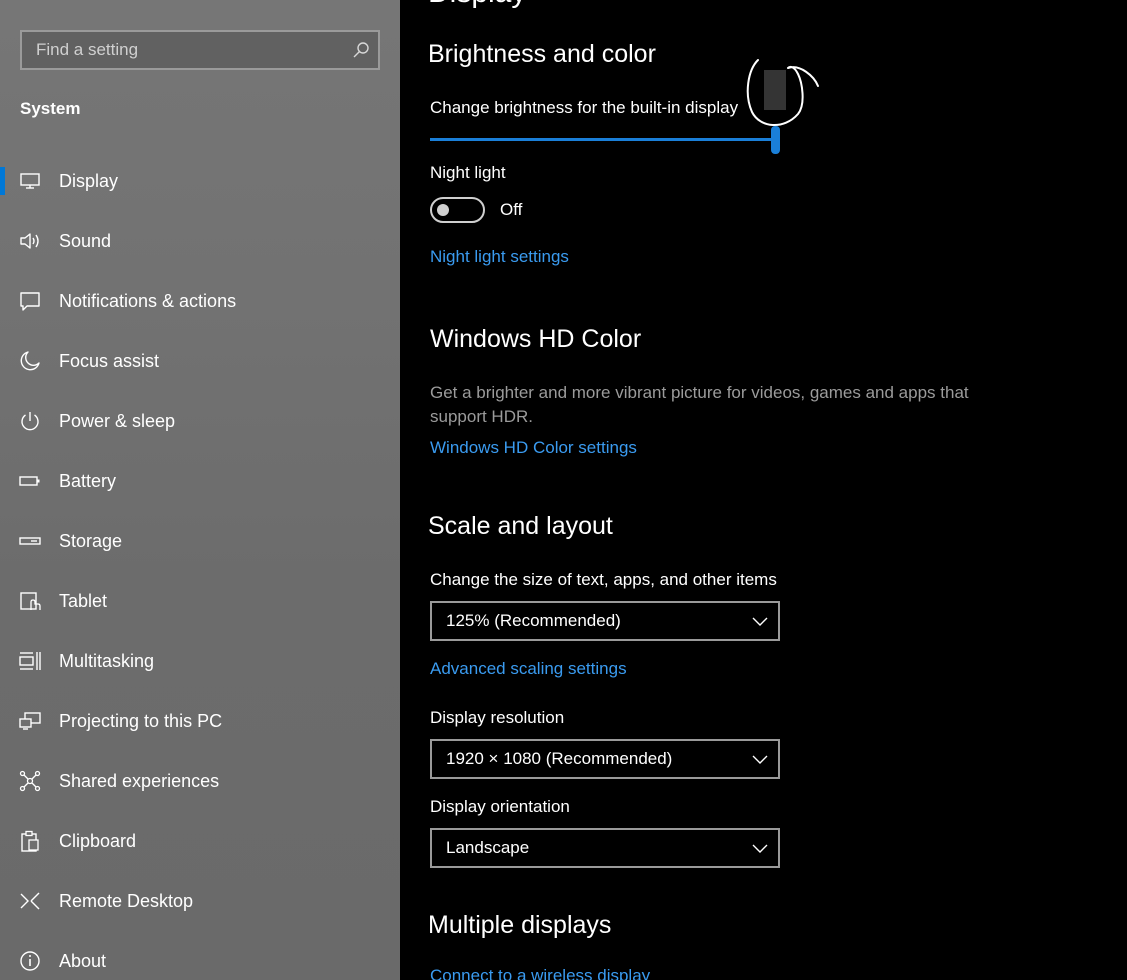 This screenshot has width=1127, height=980. Describe the element at coordinates (200, 958) in the screenshot. I see `sidebar-item-about: About` at that location.